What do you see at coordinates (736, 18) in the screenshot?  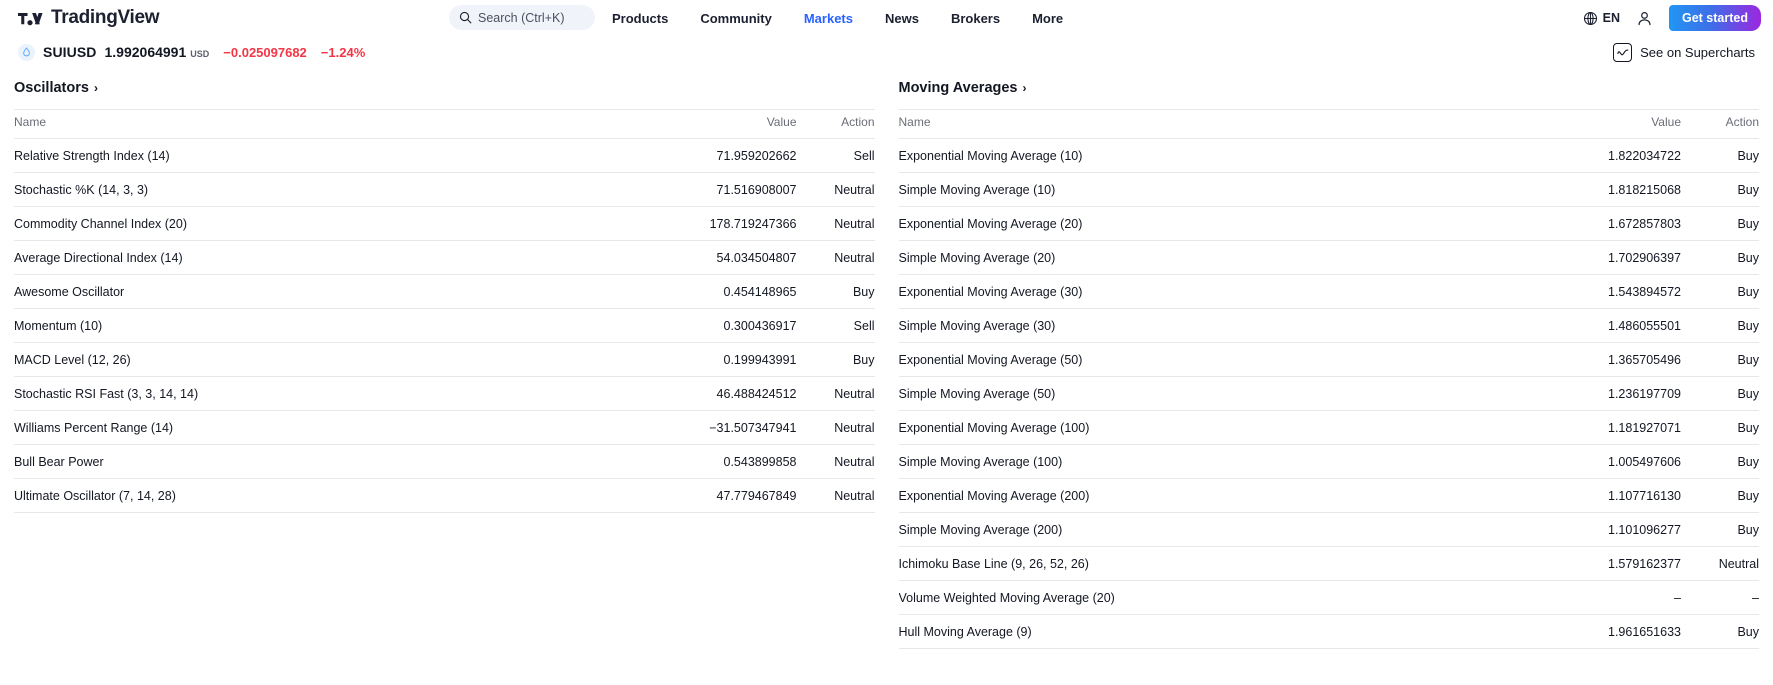 I see `nav-item-community: Community` at bounding box center [736, 18].